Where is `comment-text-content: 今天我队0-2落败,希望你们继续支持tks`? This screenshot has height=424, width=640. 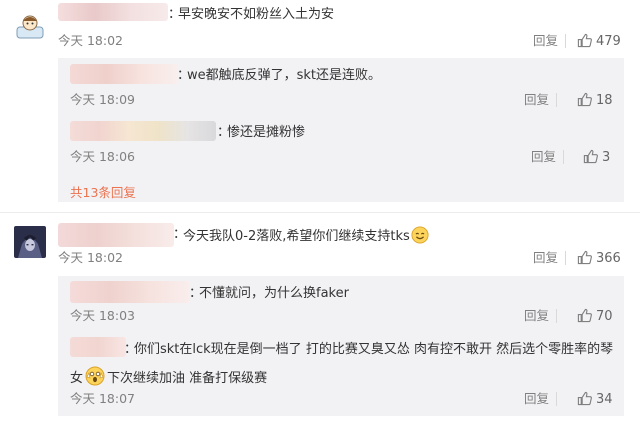
comment-text-content: 今天我队0-2落败,希望你们继续支持tks is located at coordinates (296, 236).